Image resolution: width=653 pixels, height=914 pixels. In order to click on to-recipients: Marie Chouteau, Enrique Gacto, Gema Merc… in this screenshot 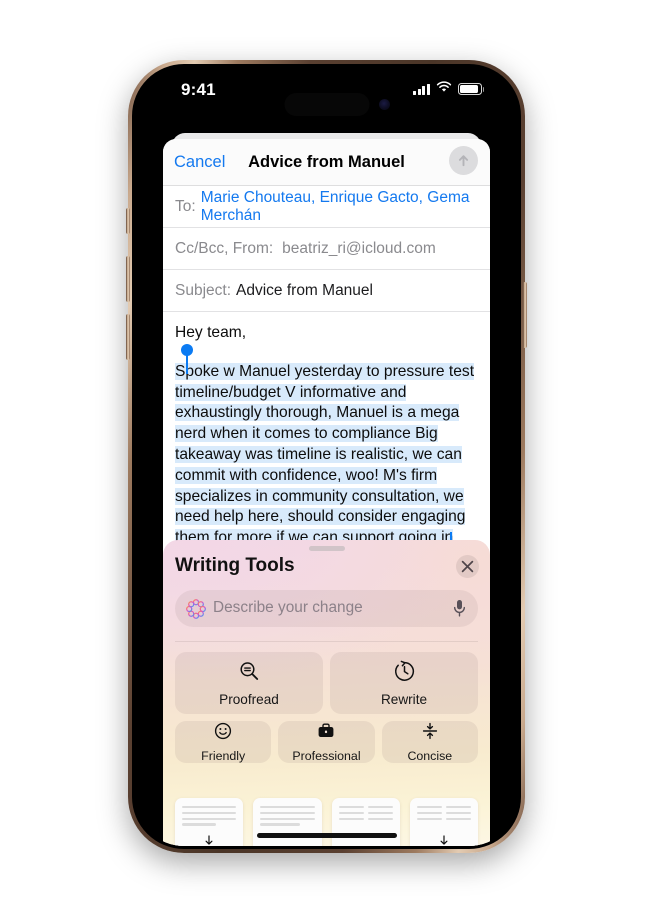, I will do `click(335, 206)`.